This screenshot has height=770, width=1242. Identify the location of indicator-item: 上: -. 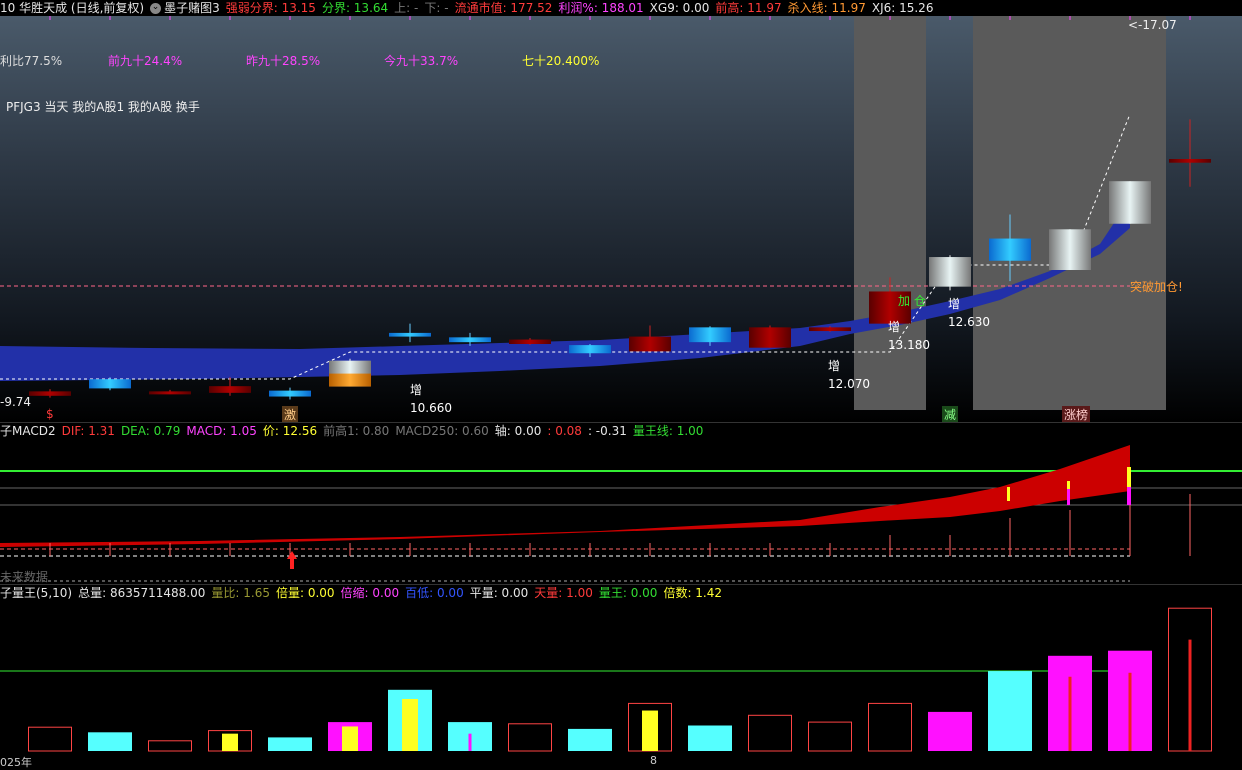
(406, 8).